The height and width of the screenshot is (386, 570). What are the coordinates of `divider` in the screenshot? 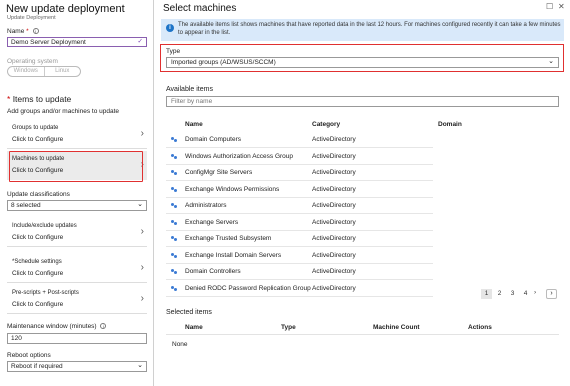 It's located at (362, 334).